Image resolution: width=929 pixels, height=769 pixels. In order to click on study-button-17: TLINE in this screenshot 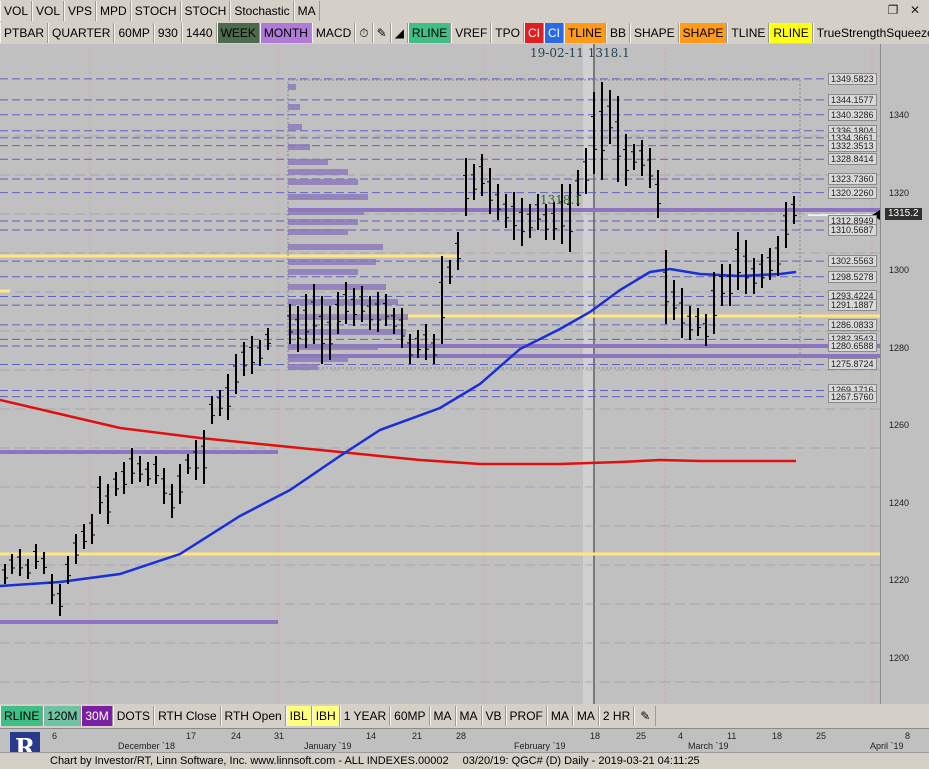, I will do `click(748, 33)`.